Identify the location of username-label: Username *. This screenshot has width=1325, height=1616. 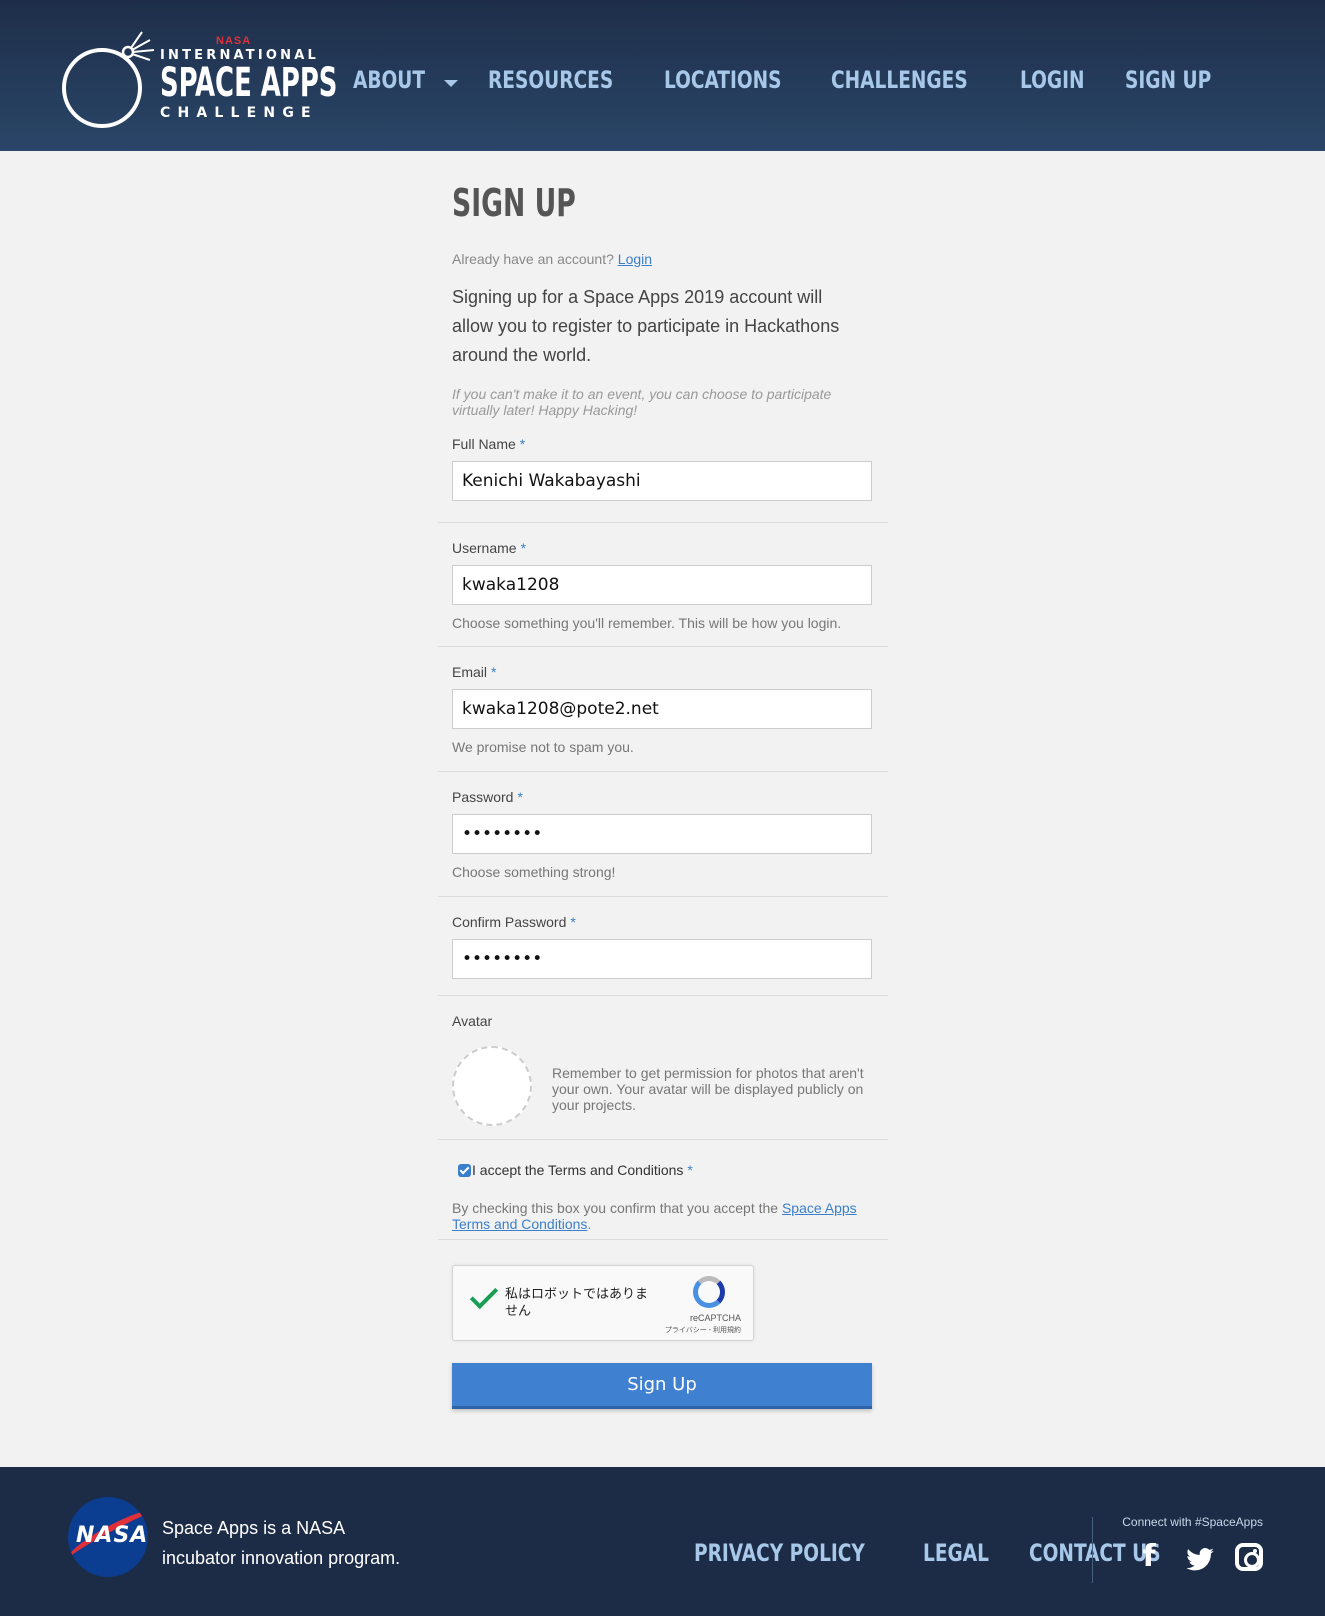
(489, 548).